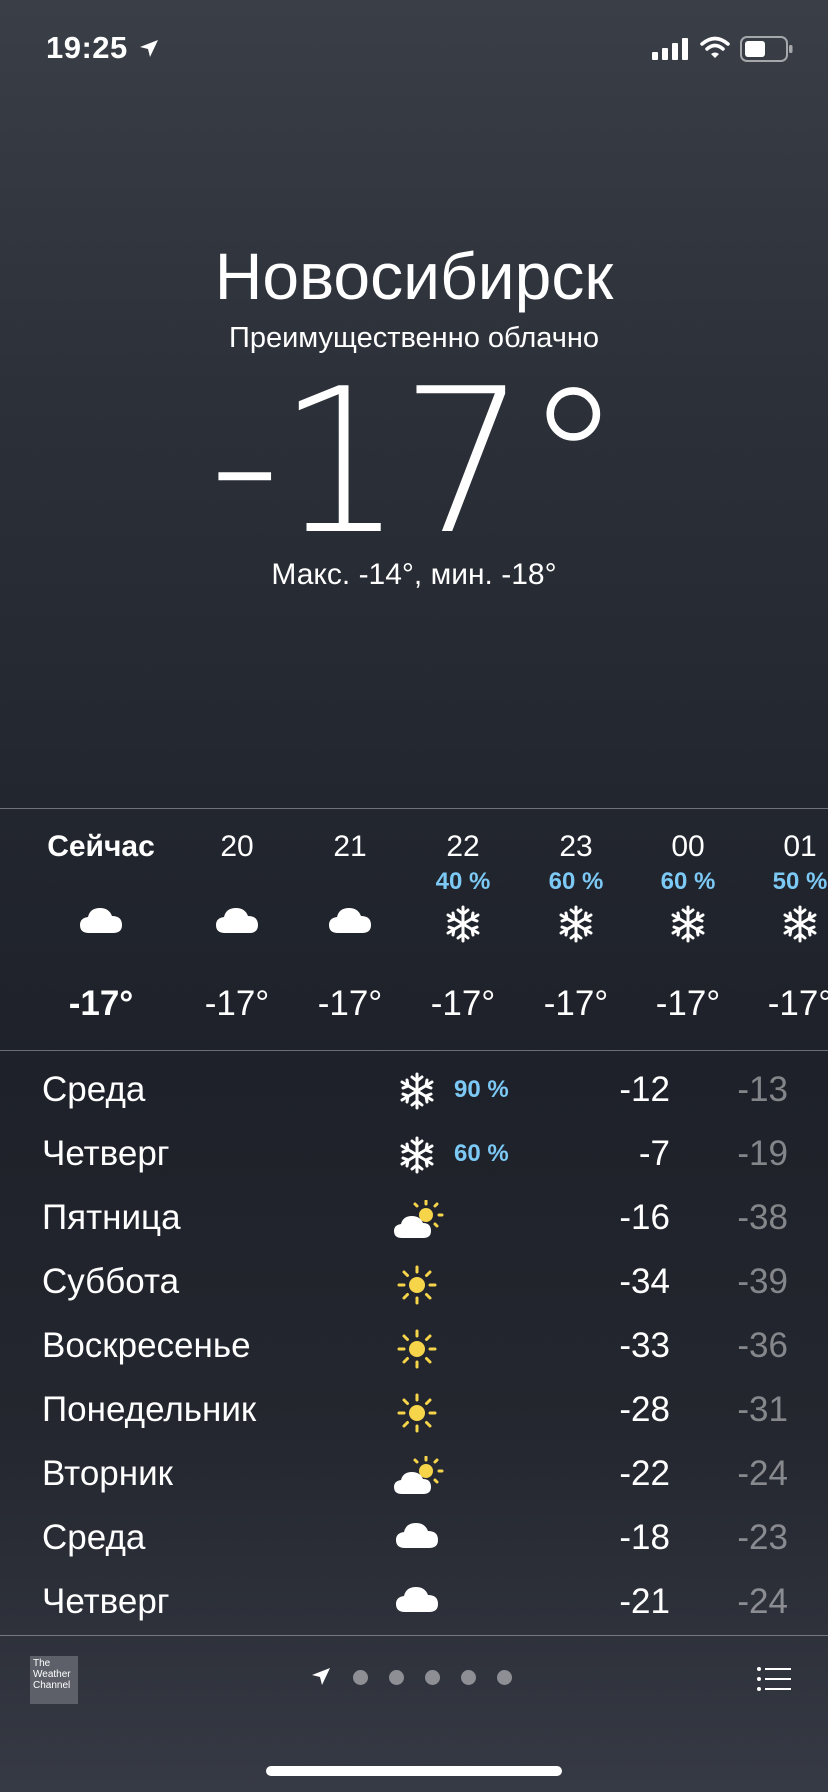  Describe the element at coordinates (644, 1089) in the screenshot. I see `day-max-temperature: -12` at that location.